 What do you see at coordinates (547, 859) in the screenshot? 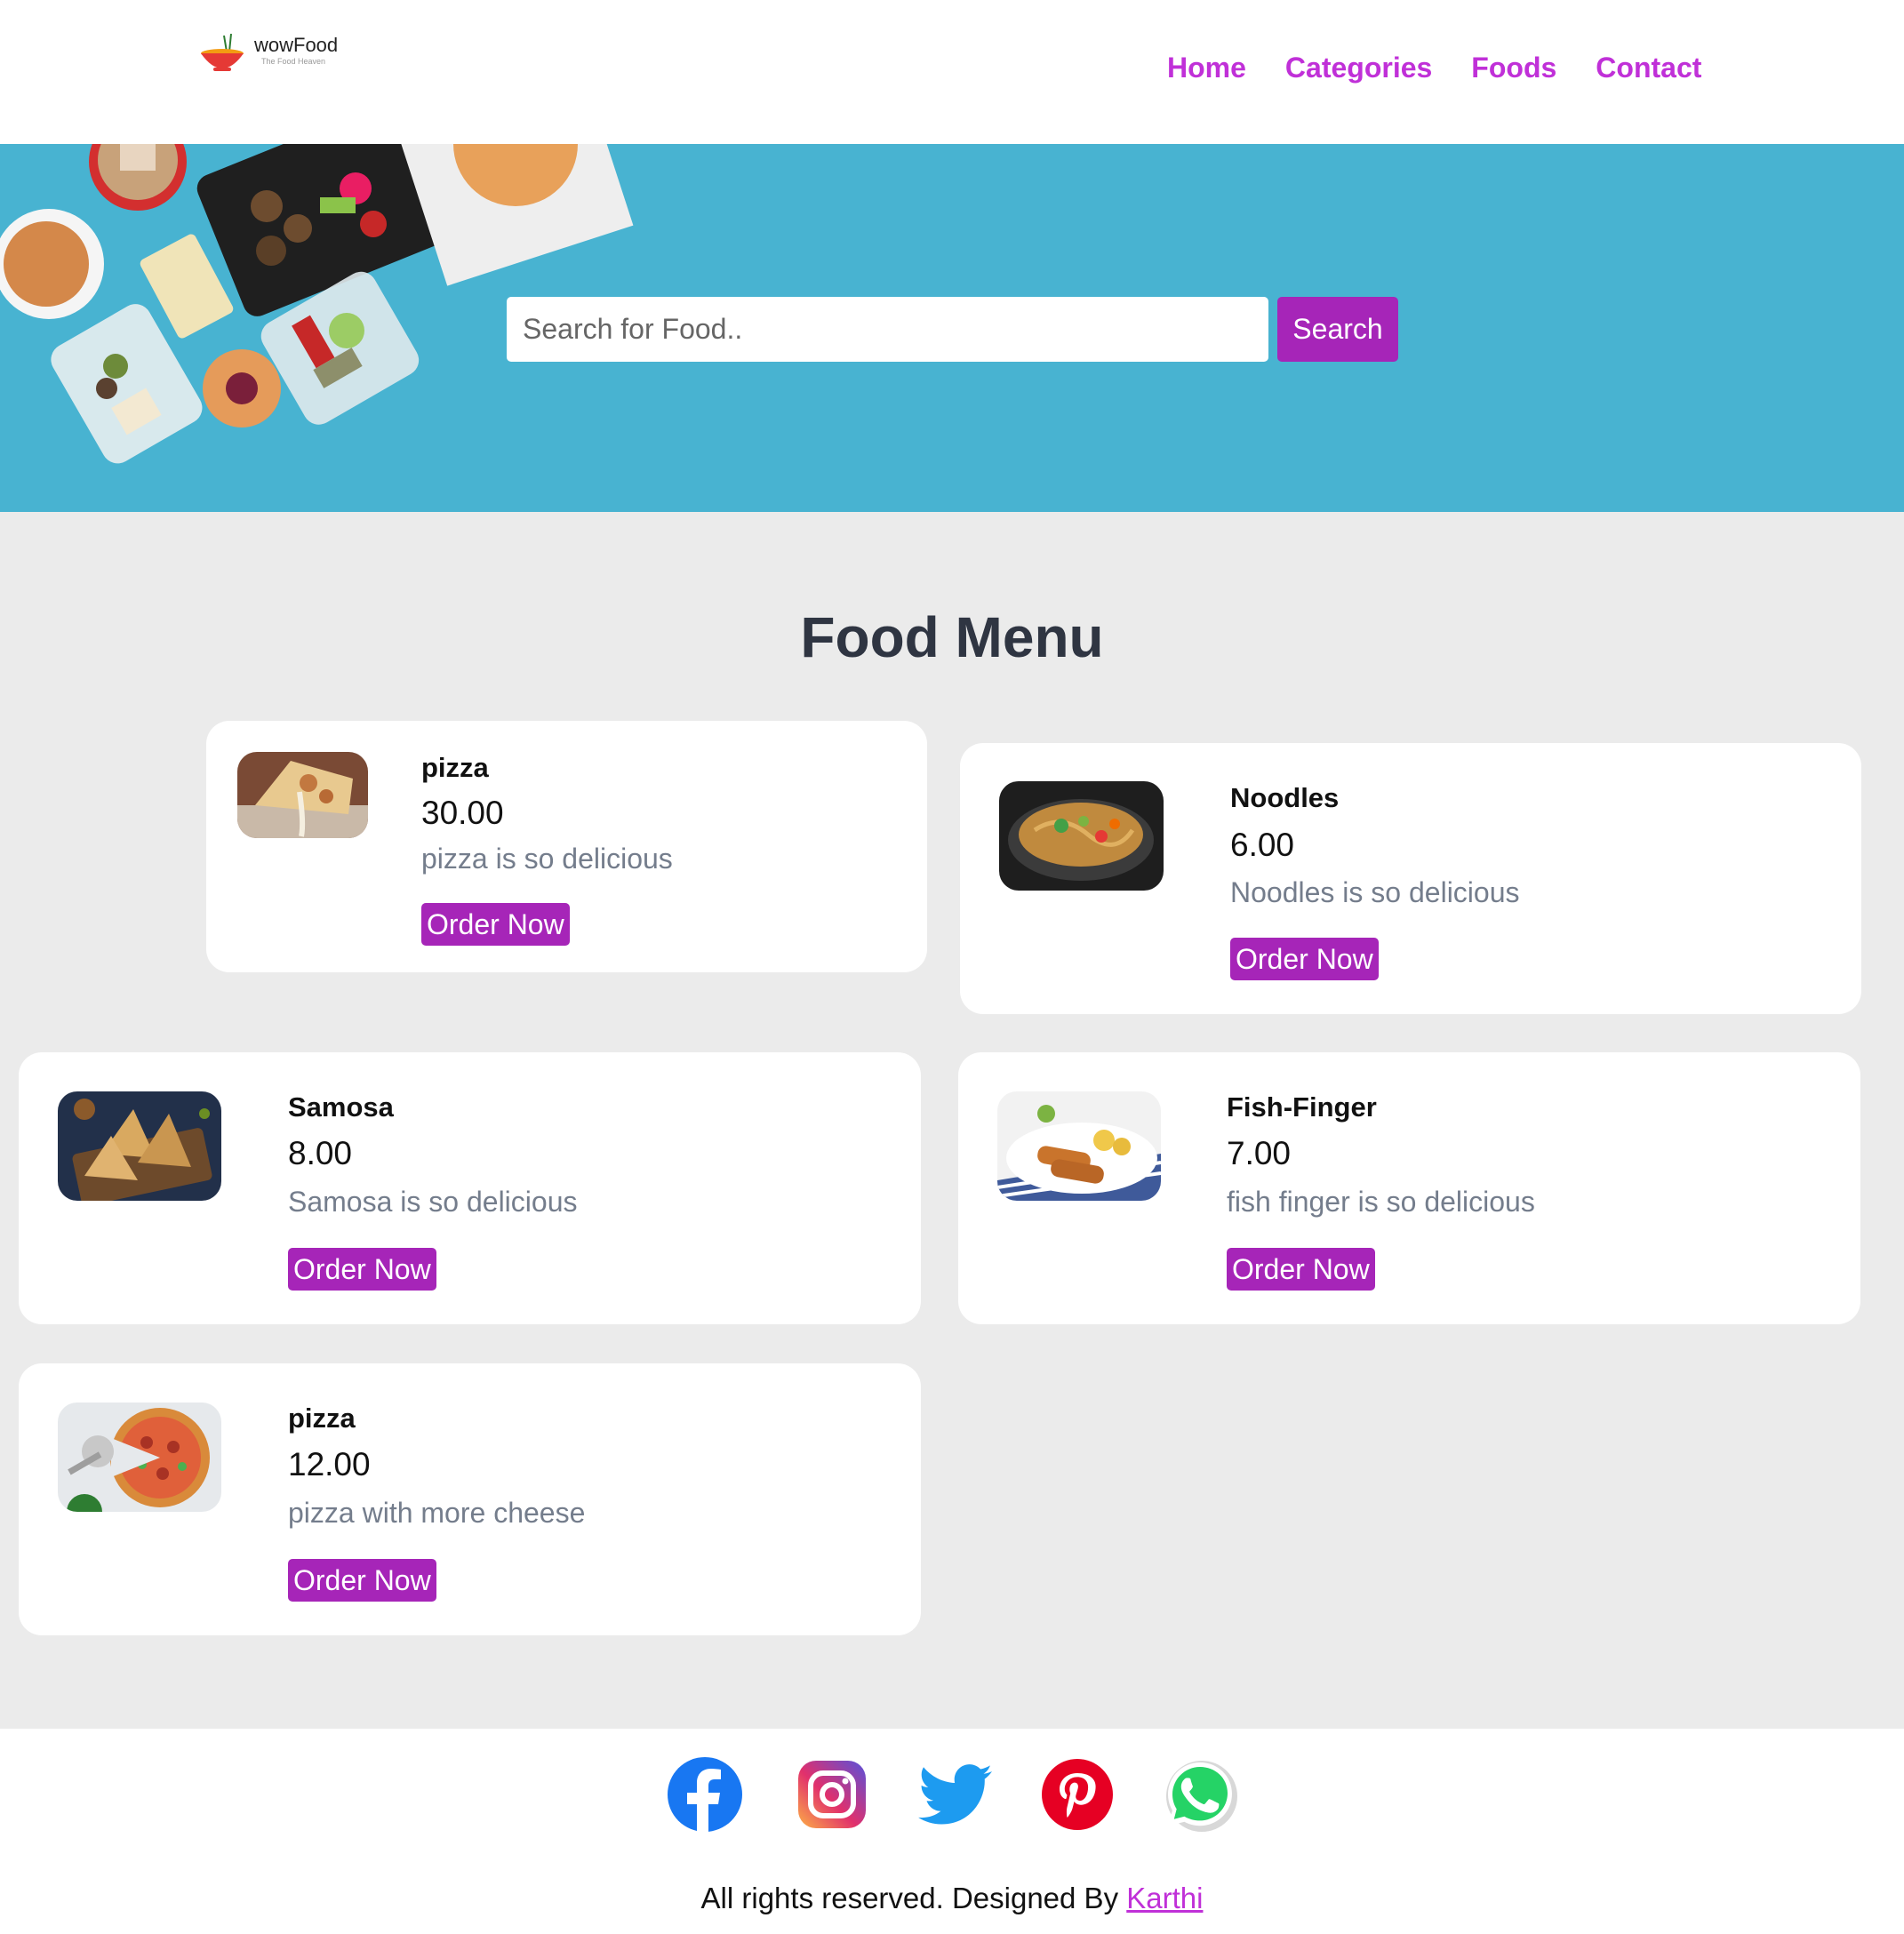
I see `food-description: pizza is so delicious` at bounding box center [547, 859].